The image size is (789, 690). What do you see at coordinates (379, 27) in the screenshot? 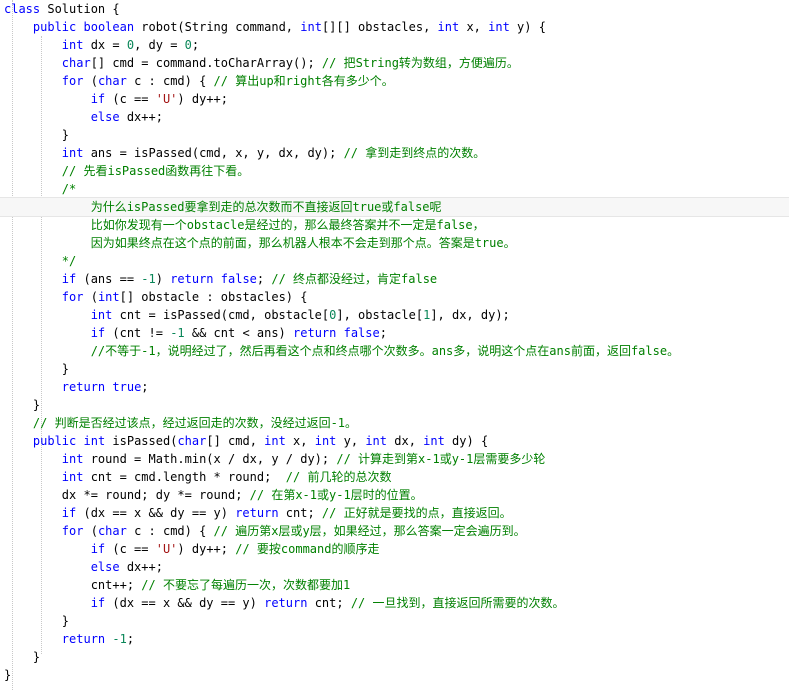
I see `code-token: [][] obstacles,` at bounding box center [379, 27].